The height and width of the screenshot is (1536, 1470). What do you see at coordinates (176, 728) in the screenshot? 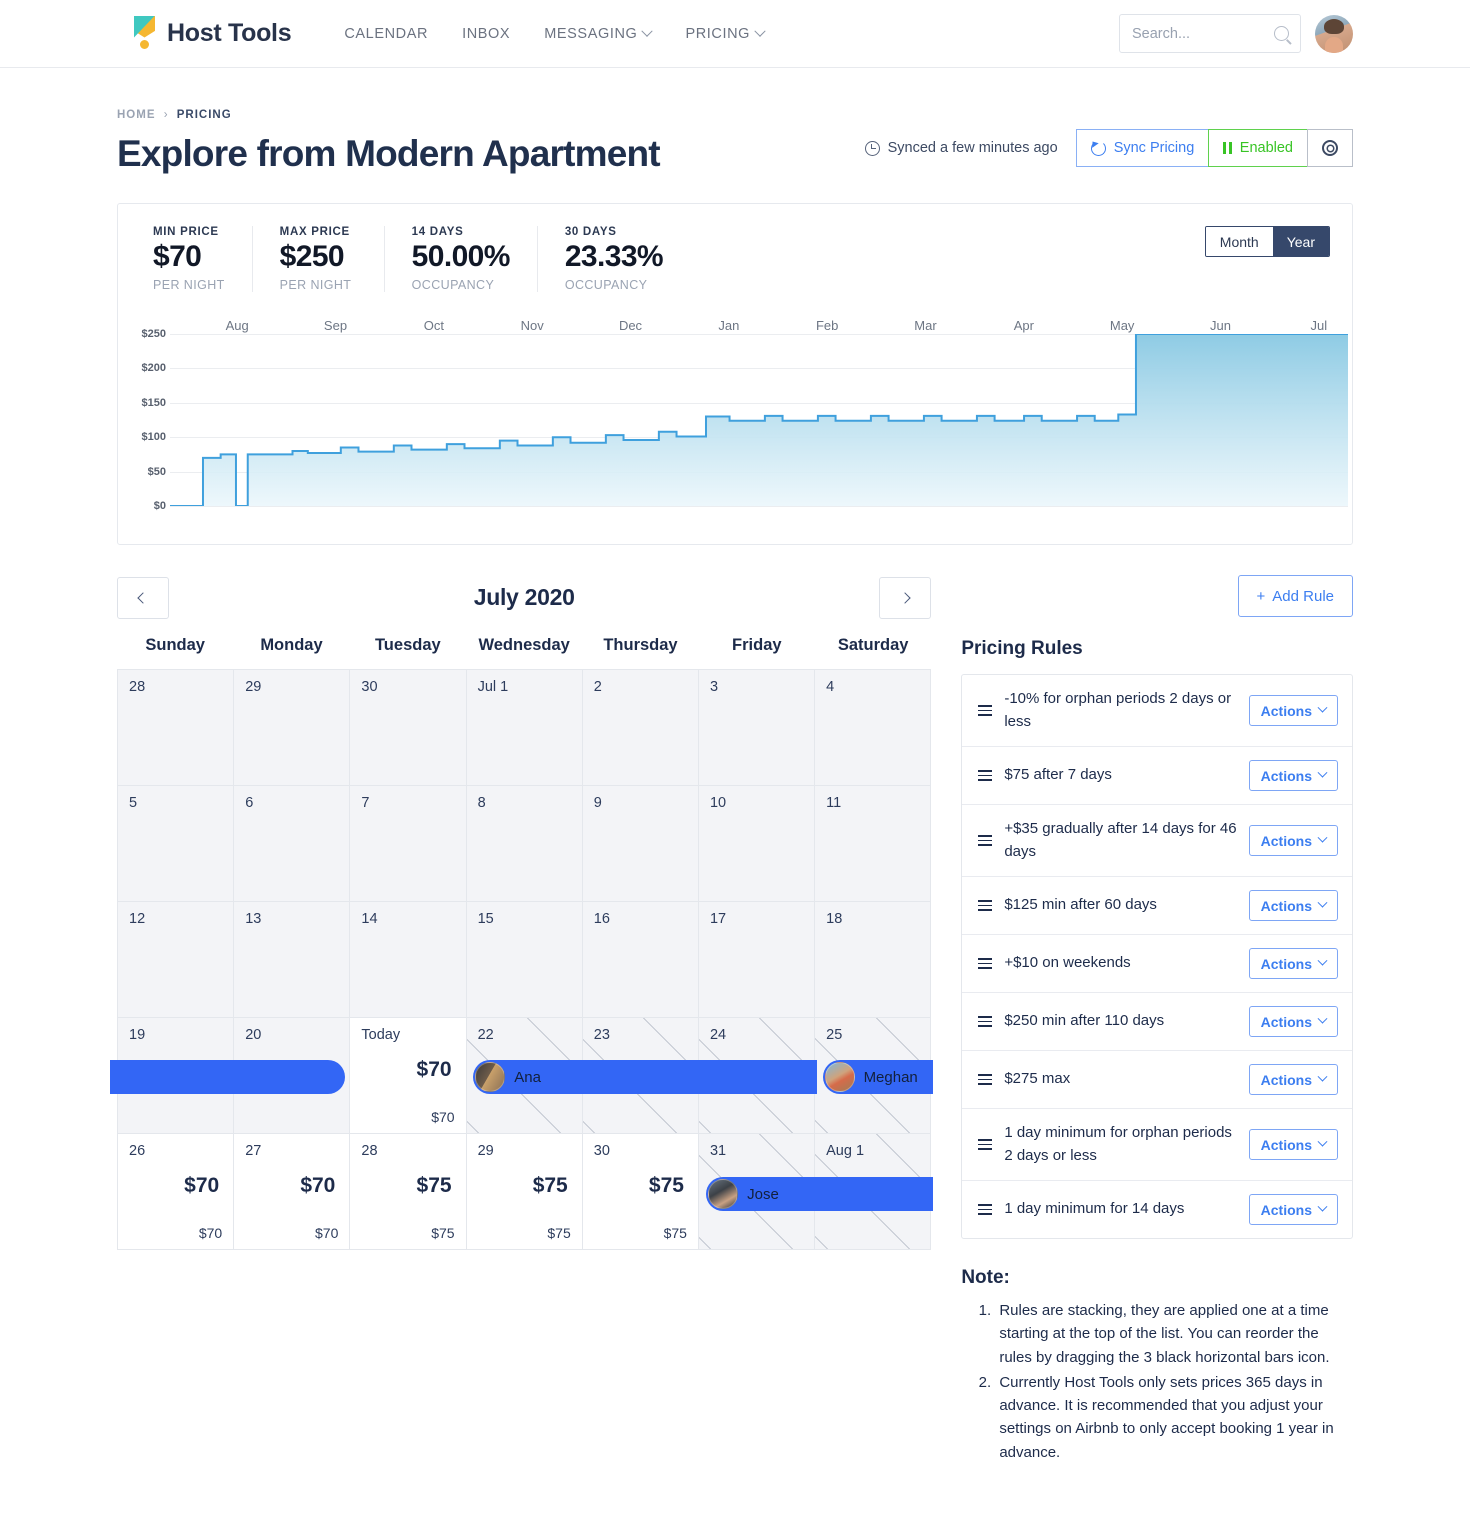
I see `calendar-day-cell: 28` at bounding box center [176, 728].